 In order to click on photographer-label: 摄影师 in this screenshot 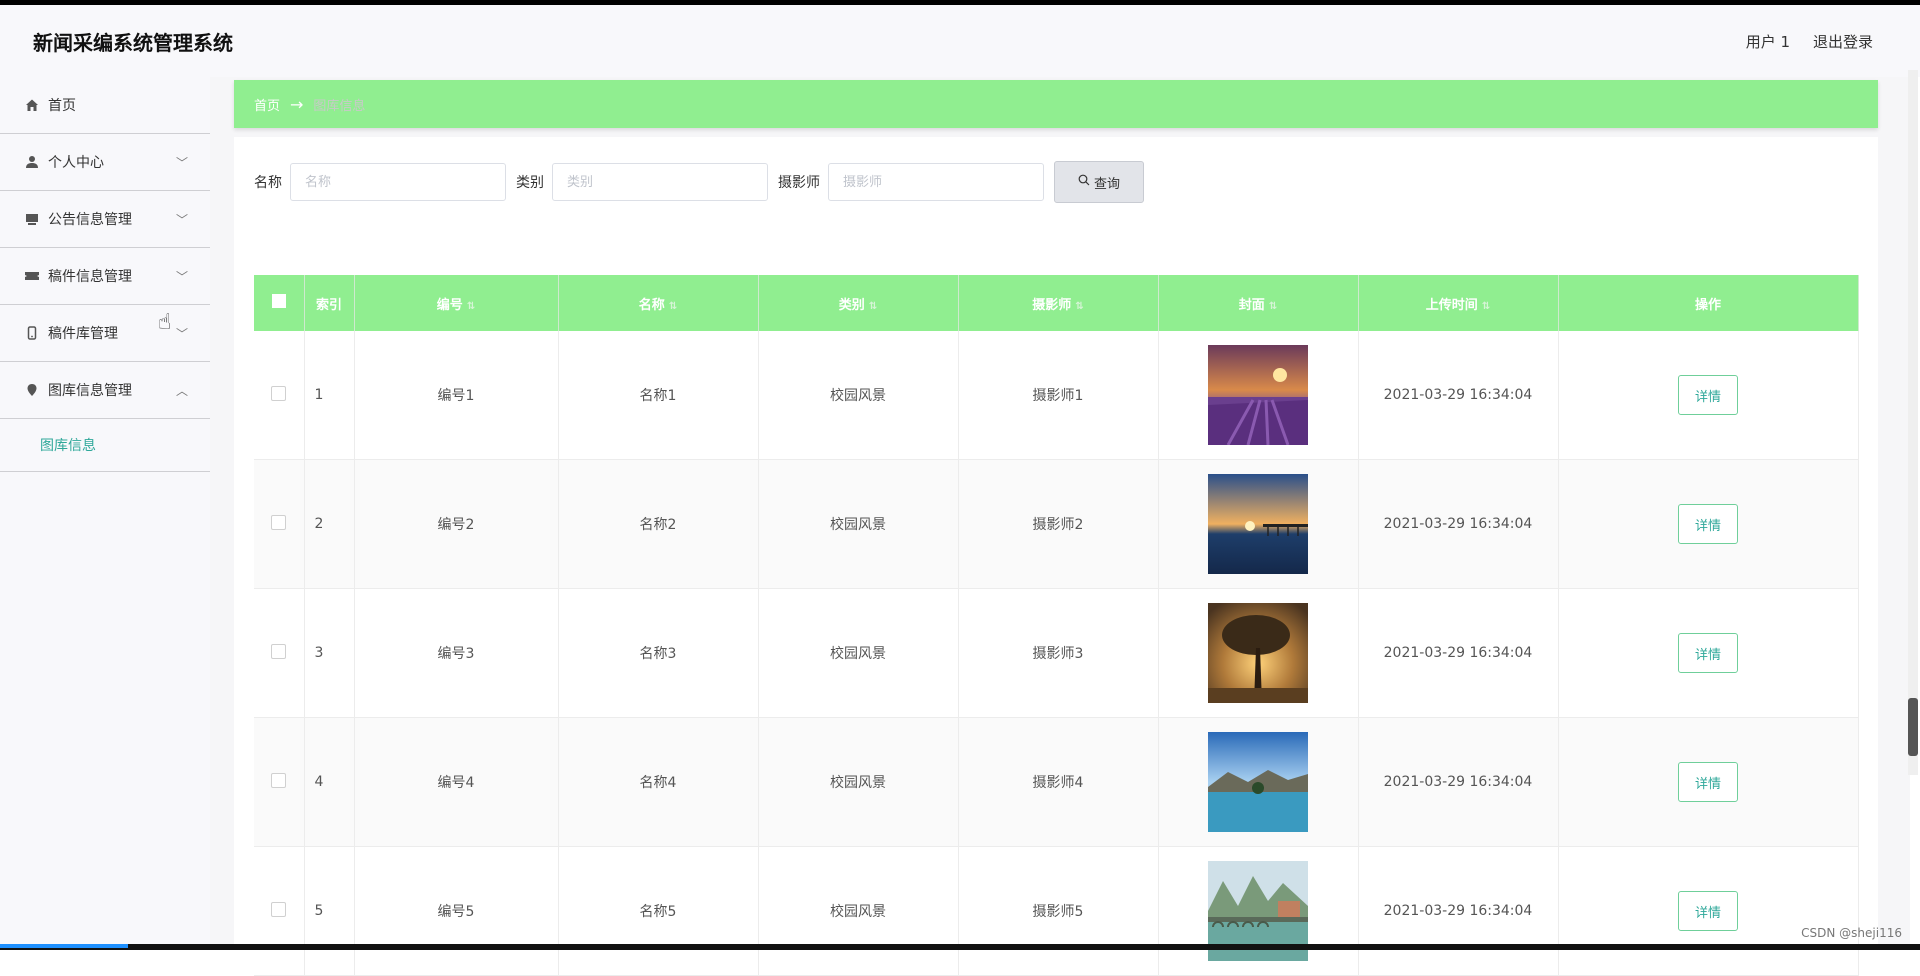, I will do `click(799, 183)`.